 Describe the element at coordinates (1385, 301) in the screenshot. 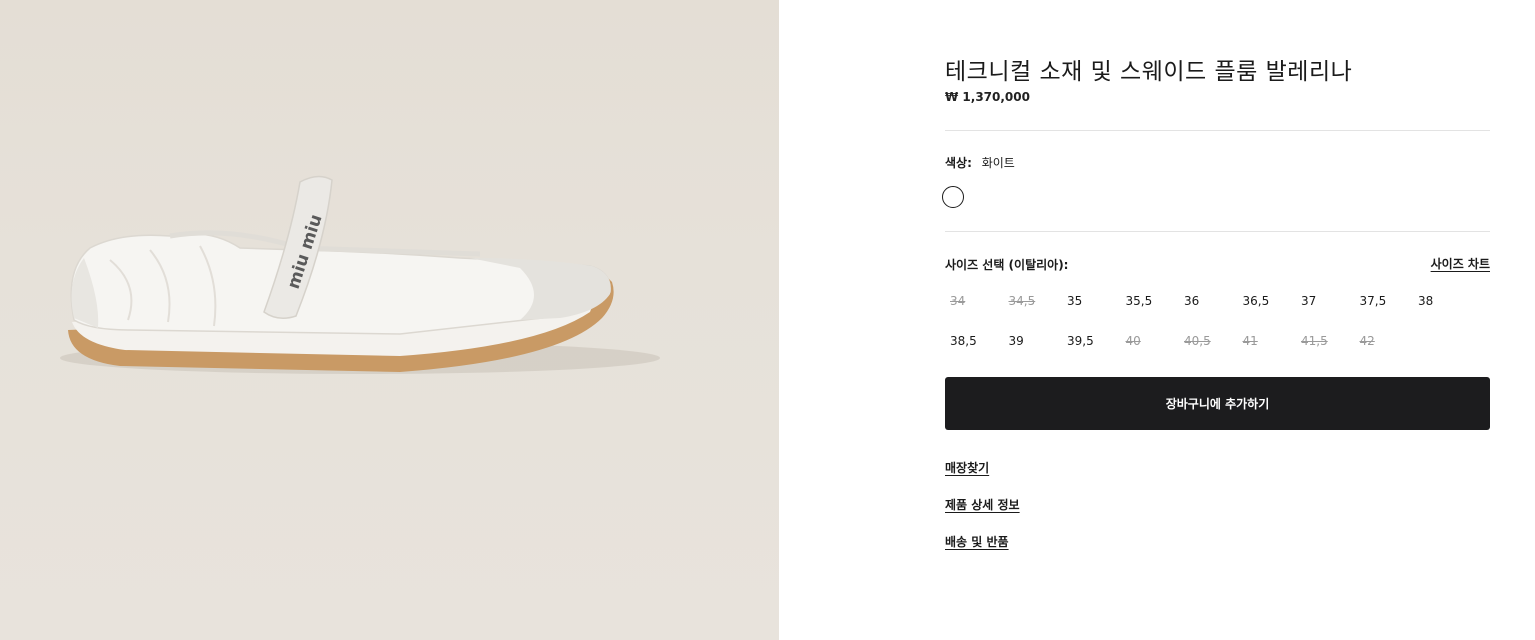

I see `size-option: 37,5` at that location.